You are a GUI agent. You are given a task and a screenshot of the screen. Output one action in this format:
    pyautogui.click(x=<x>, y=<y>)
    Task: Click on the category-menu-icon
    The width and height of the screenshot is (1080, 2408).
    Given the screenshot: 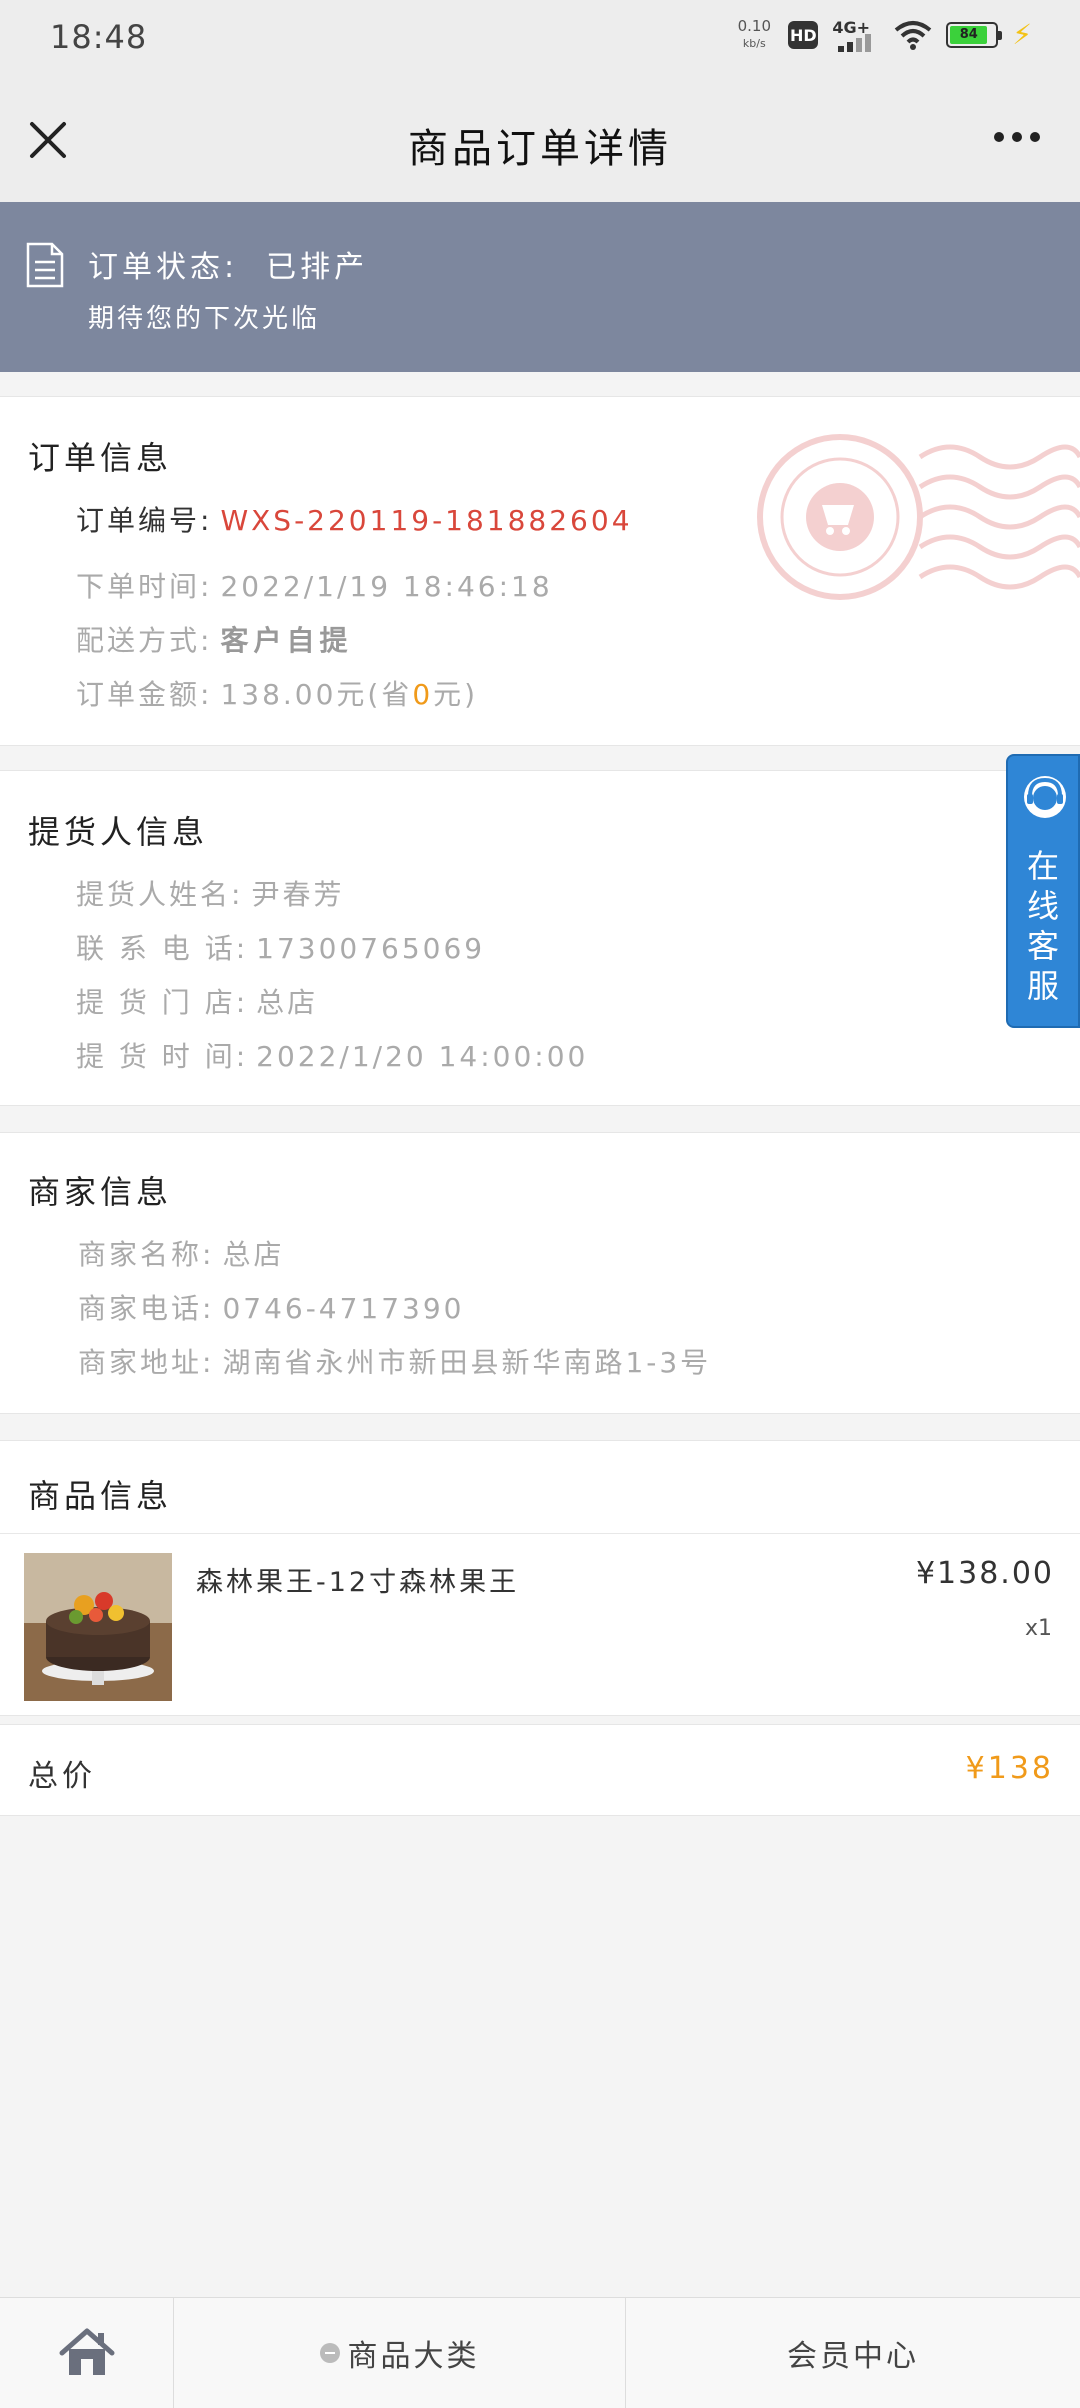 What is the action you would take?
    pyautogui.click(x=329, y=2353)
    